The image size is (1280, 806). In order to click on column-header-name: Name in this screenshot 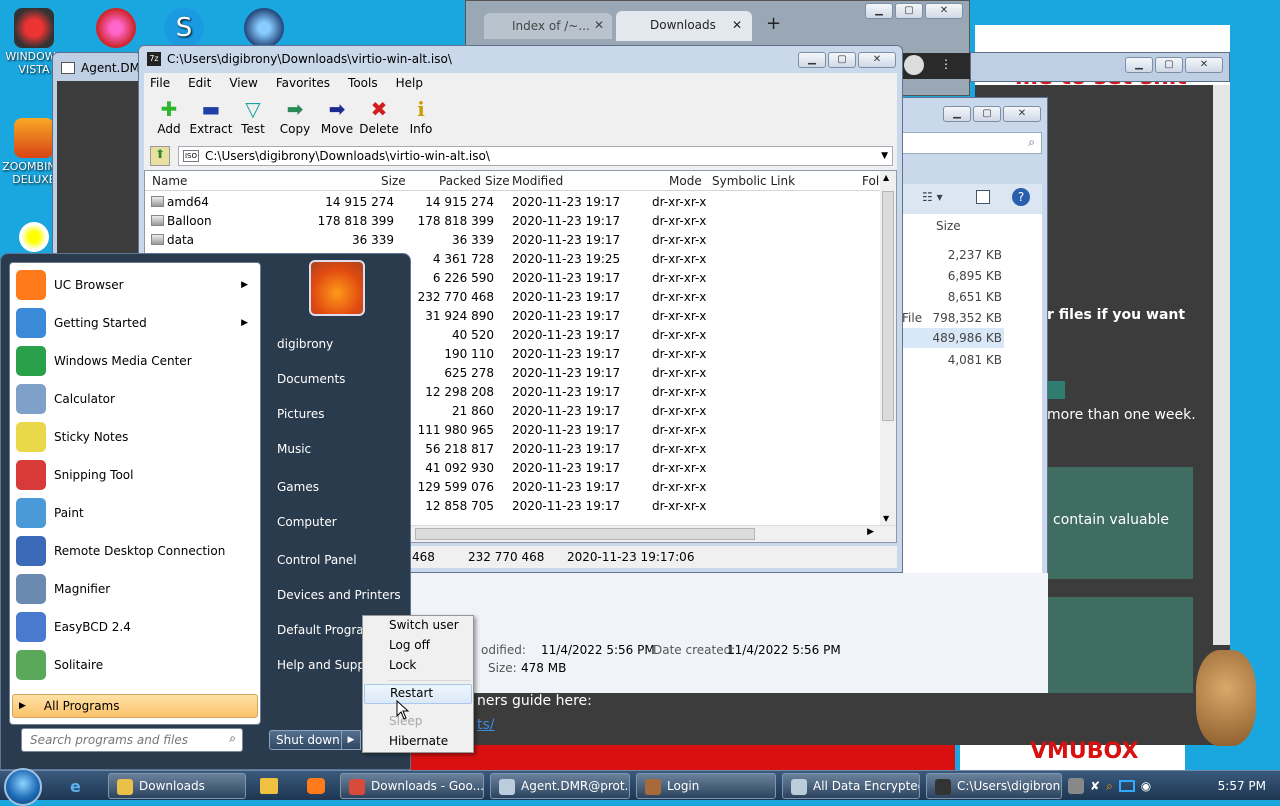, I will do `click(169, 181)`.